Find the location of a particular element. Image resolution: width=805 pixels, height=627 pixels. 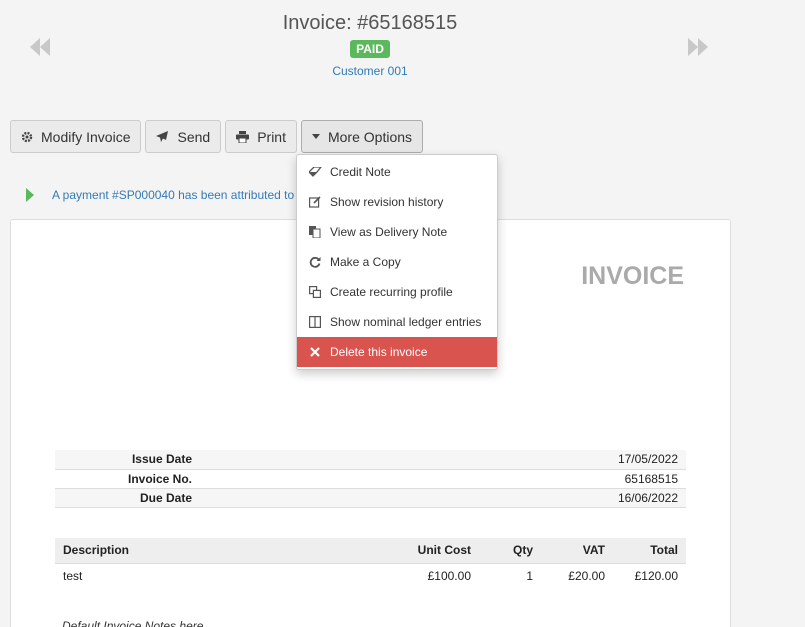

invoice-notes: Default Invoice Notes here is located at coordinates (133, 623).